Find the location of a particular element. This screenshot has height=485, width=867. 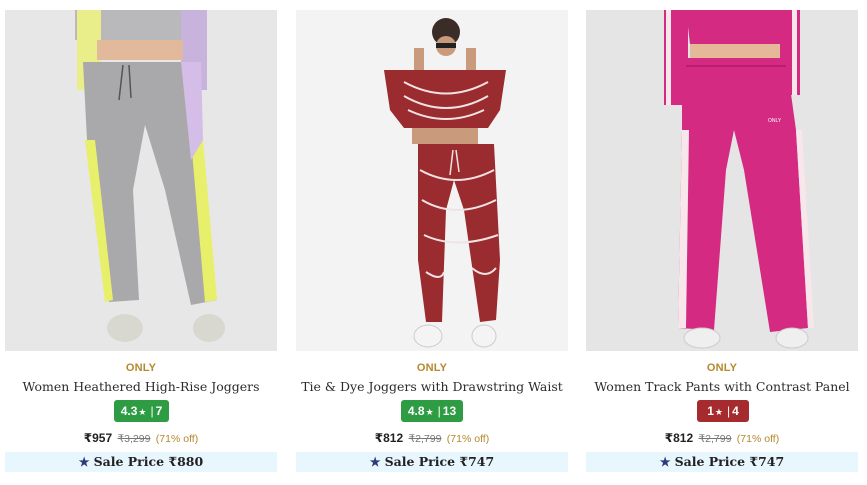

price-row: ₹957 ₹3,299 (71% off) is located at coordinates (141, 438).